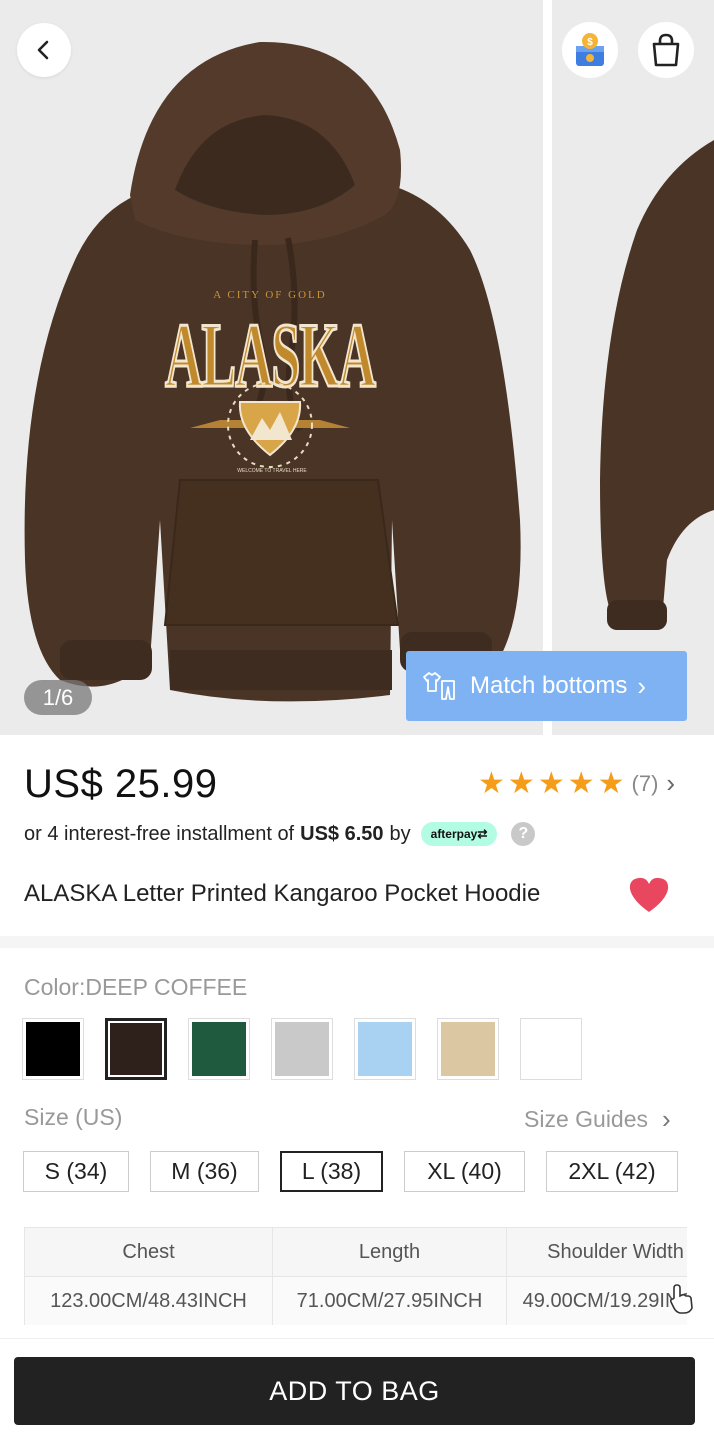 The width and height of the screenshot is (714, 1436). What do you see at coordinates (76, 1171) in the screenshot?
I see `size-option-s: S (34)` at bounding box center [76, 1171].